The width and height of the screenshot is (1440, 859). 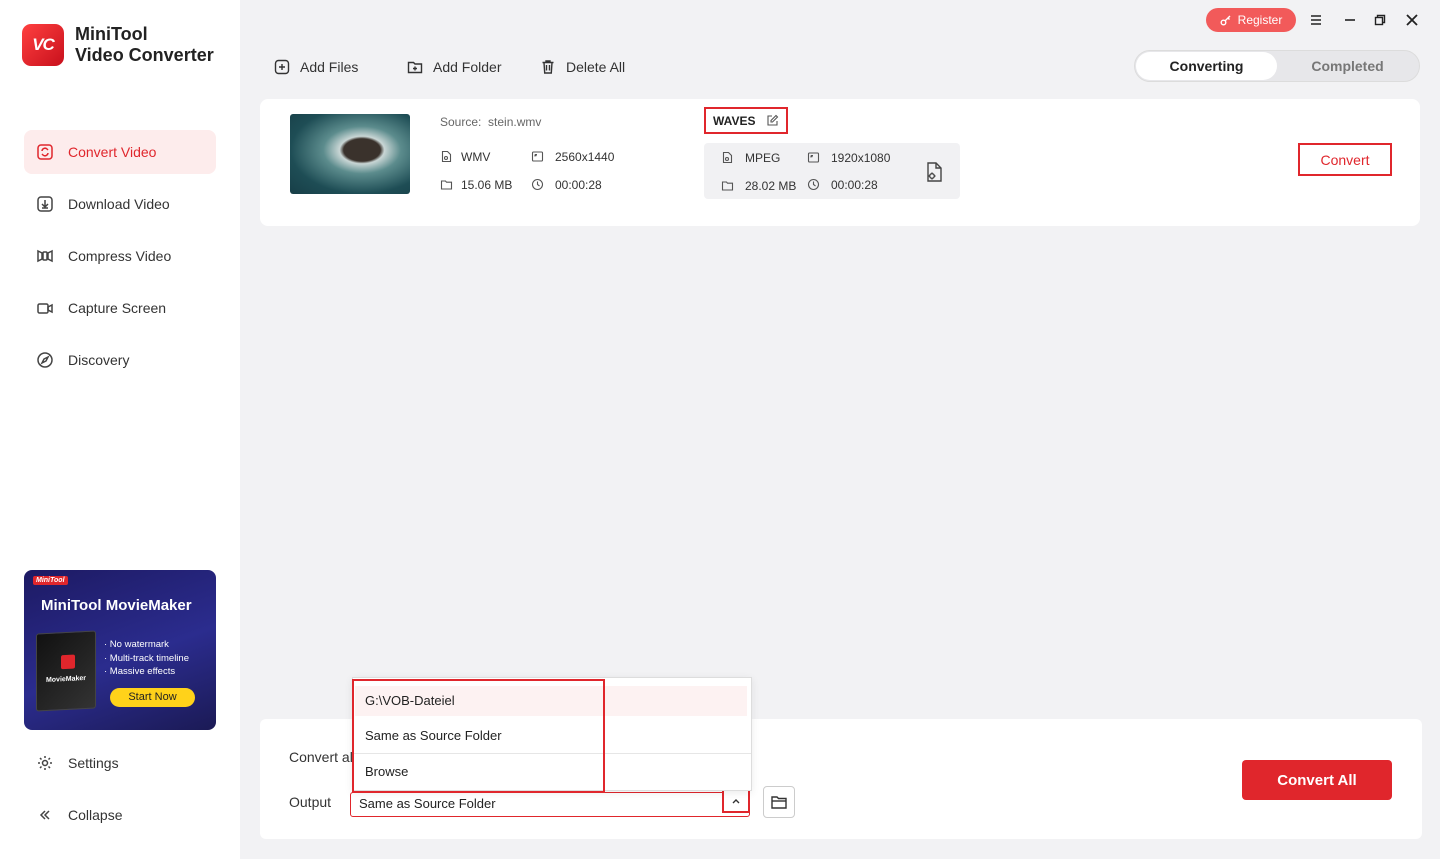 What do you see at coordinates (1345, 159) in the screenshot?
I see `convert-button: Convert` at bounding box center [1345, 159].